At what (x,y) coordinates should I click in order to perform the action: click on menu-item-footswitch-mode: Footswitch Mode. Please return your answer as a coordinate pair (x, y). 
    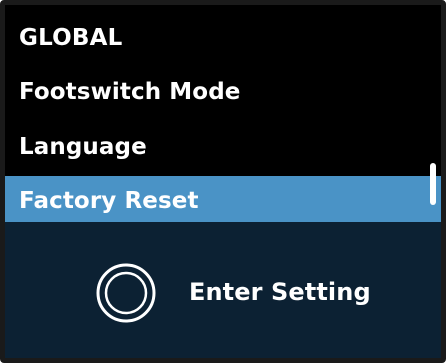
    Looking at the image, I should click on (223, 92).